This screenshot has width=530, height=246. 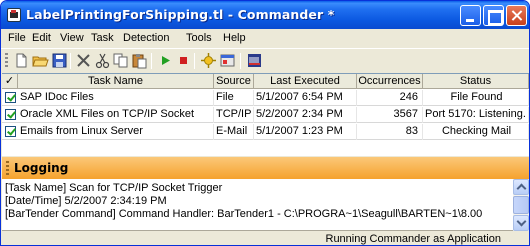 What do you see at coordinates (476, 81) in the screenshot?
I see `column-header-status: Status` at bounding box center [476, 81].